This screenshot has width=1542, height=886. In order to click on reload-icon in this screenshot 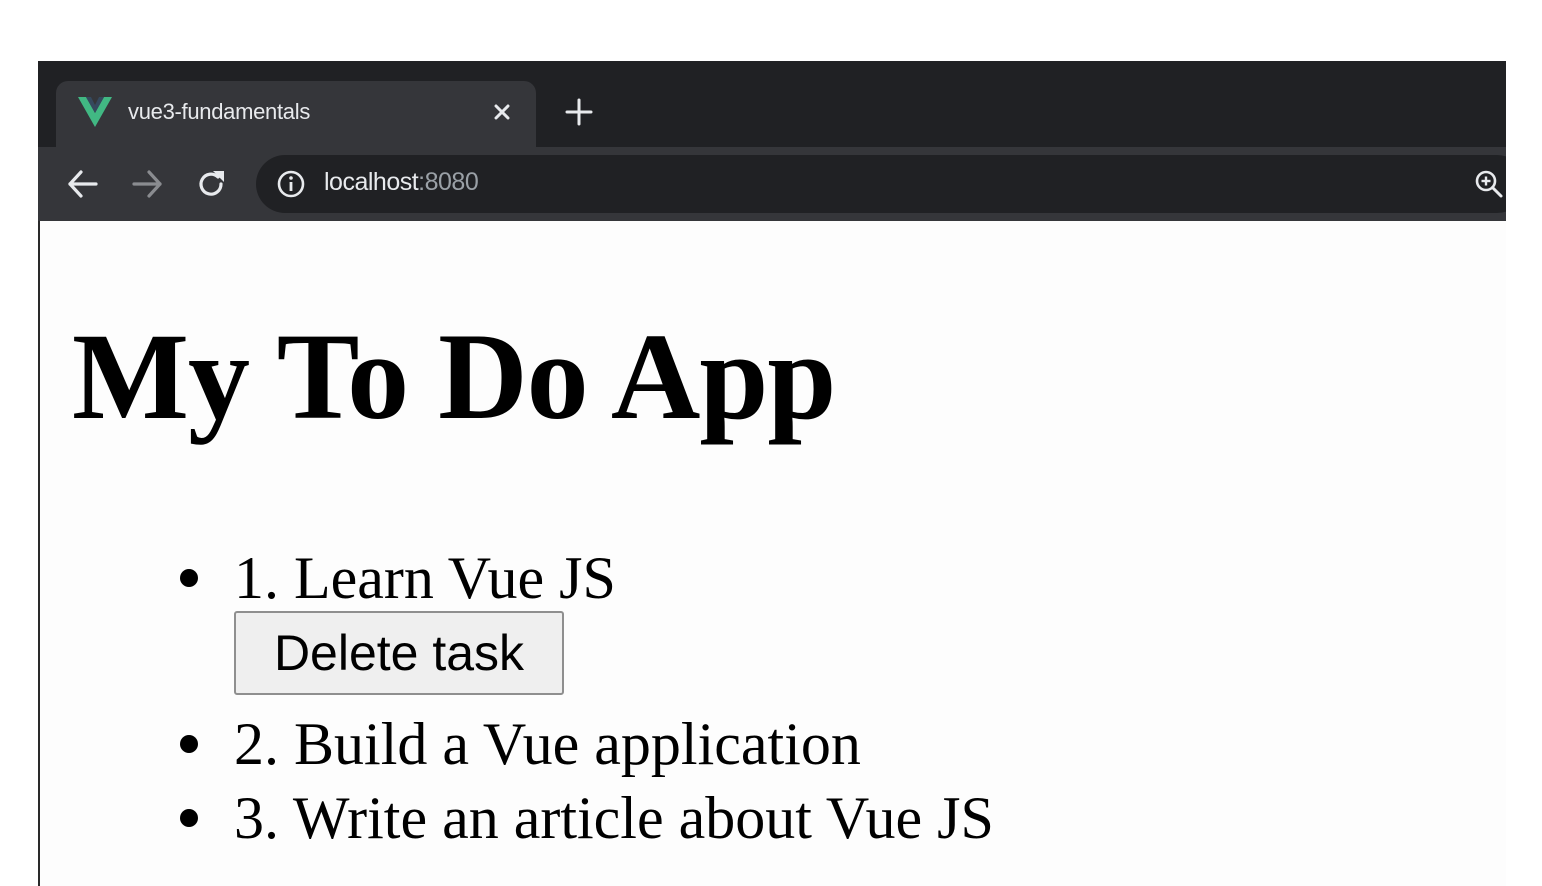, I will do `click(211, 184)`.